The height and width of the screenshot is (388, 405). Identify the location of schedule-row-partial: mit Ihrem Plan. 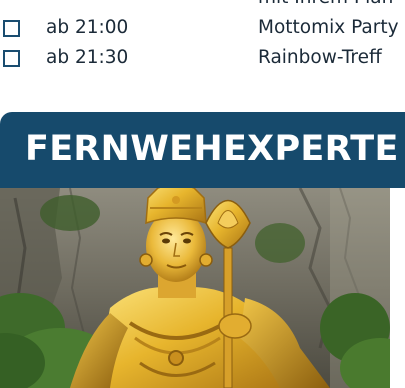
(202, 5).